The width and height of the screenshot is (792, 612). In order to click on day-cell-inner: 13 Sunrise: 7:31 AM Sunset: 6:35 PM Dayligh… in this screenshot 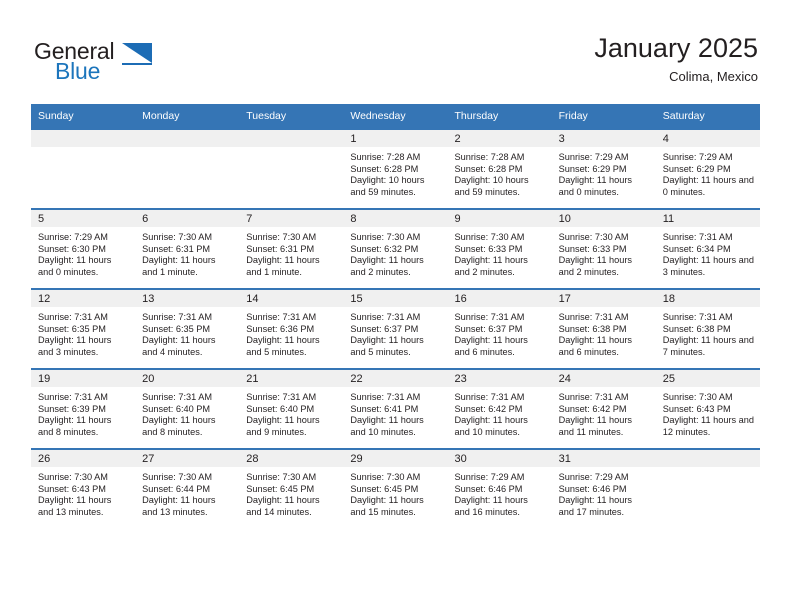, I will do `click(187, 329)`.